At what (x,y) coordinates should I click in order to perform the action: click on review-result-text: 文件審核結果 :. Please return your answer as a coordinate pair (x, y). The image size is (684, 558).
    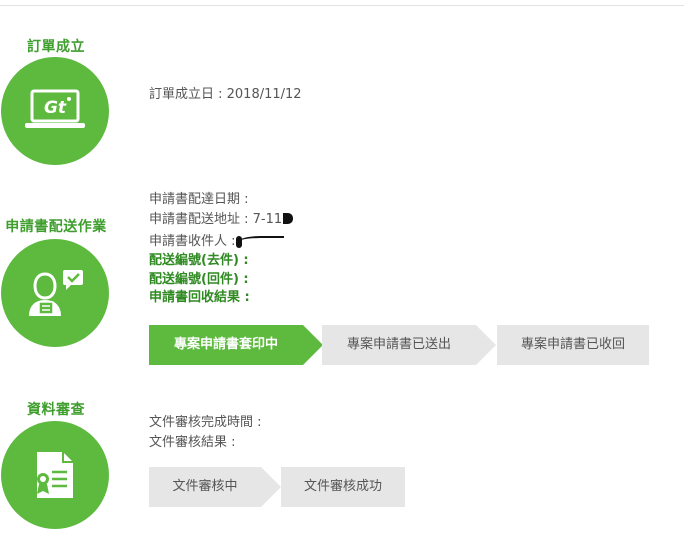
    Looking at the image, I should click on (192, 442).